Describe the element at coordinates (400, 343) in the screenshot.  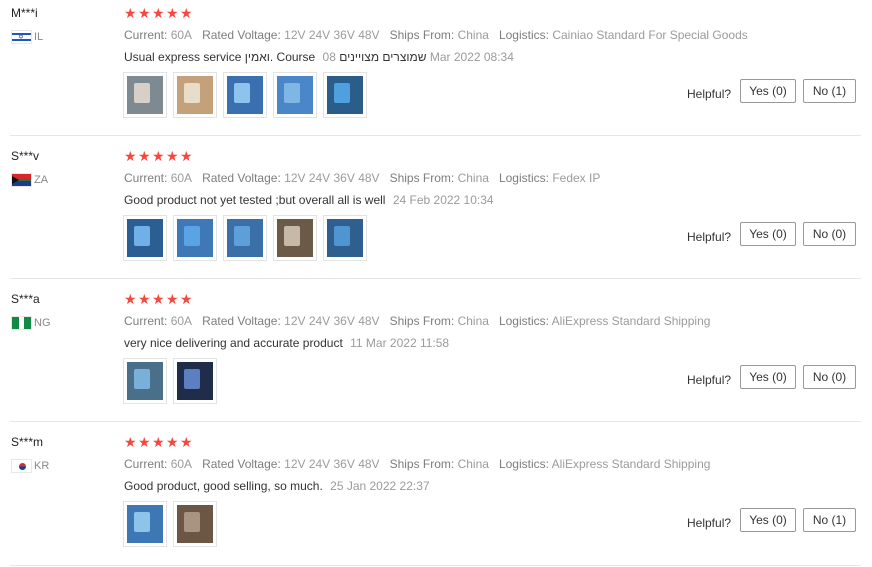
I see `review-date: 11 Mar 2022 11:58` at that location.